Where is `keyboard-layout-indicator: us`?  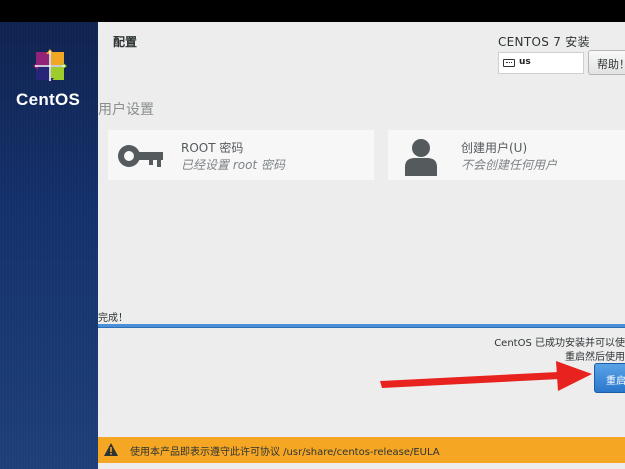 keyboard-layout-indicator: us is located at coordinates (541, 63).